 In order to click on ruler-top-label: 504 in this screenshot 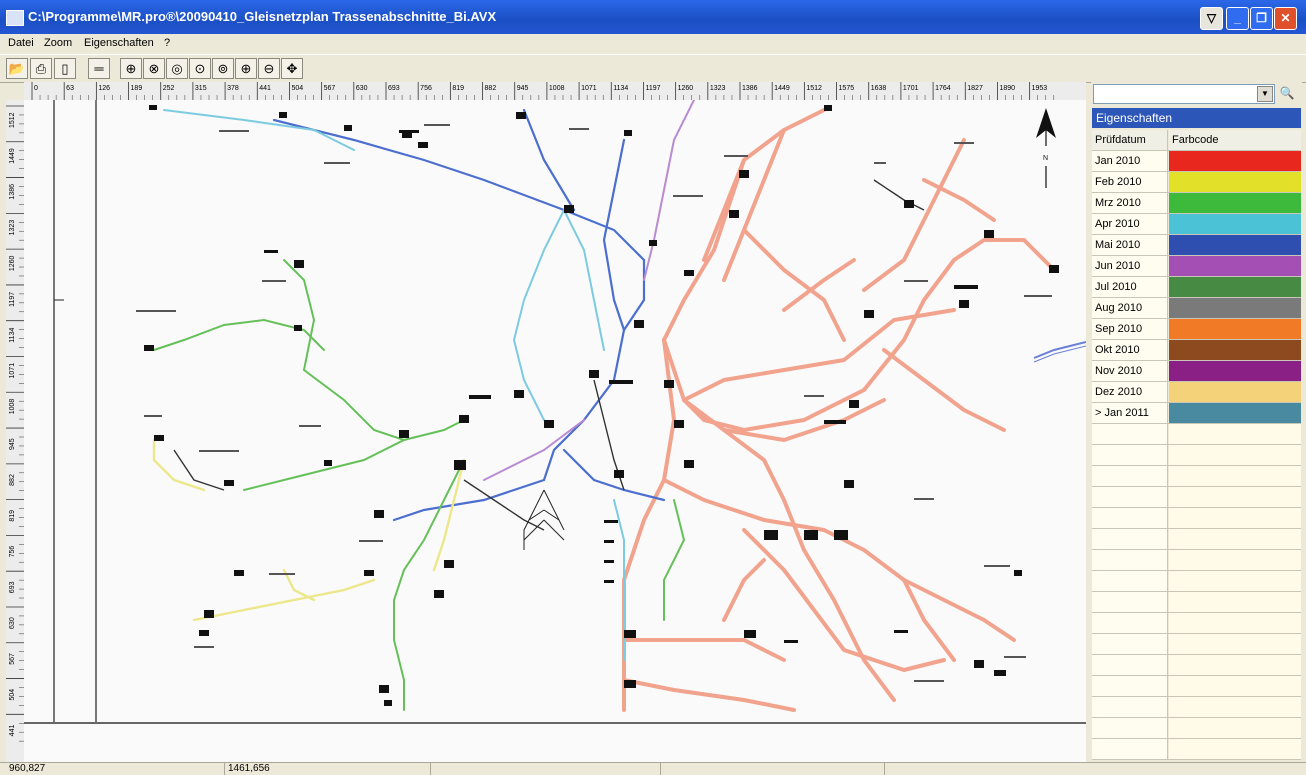, I will do `click(297, 88)`.